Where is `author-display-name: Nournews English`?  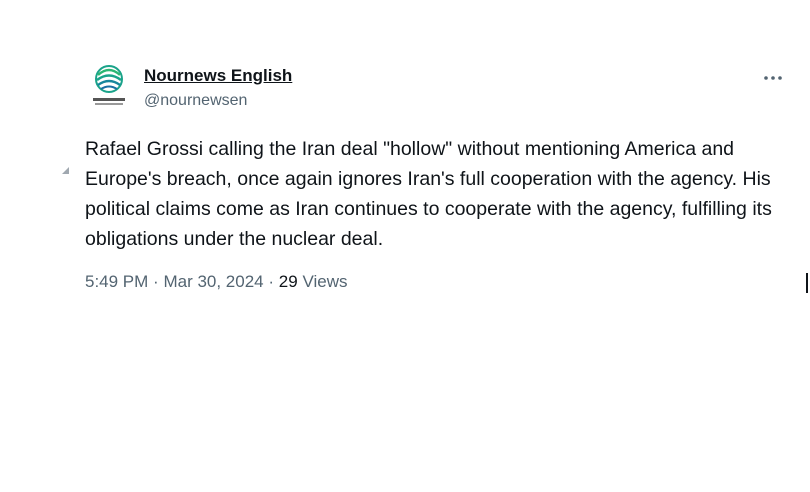
author-display-name: Nournews English is located at coordinates (218, 76).